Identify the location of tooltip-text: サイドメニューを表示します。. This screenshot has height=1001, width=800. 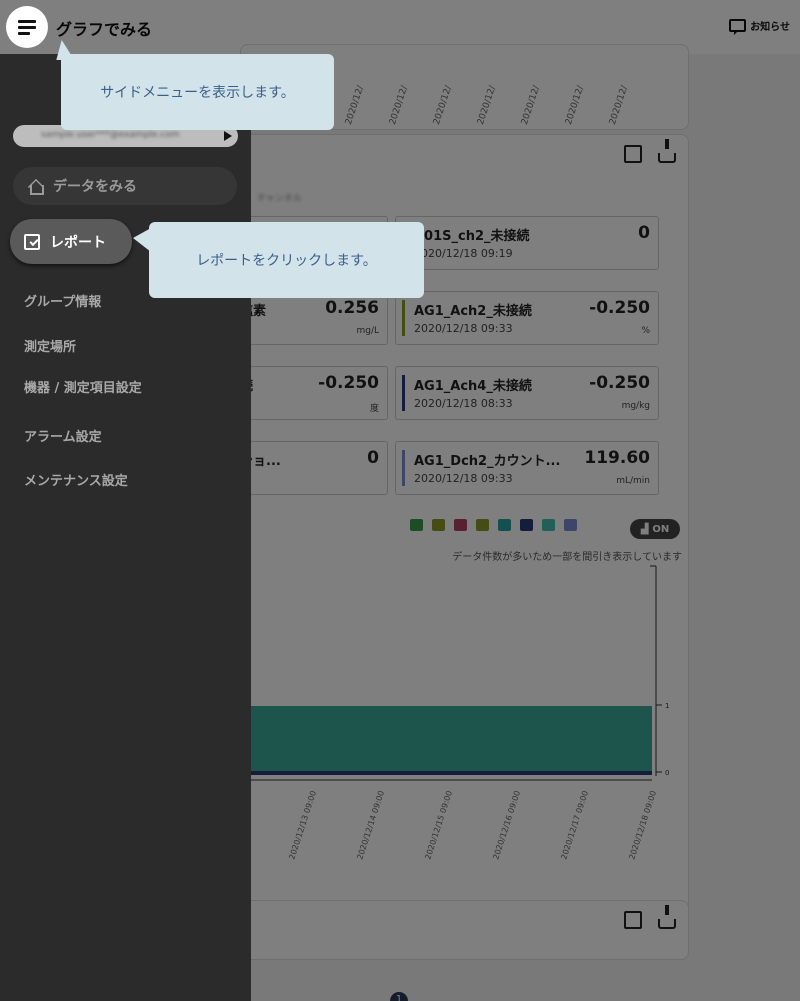
(197, 93).